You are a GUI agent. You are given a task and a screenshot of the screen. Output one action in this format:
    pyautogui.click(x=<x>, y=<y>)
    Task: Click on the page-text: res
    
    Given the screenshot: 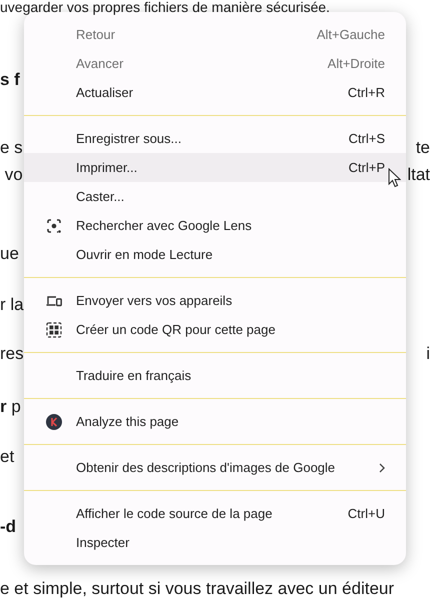 What is the action you would take?
    pyautogui.click(x=12, y=354)
    